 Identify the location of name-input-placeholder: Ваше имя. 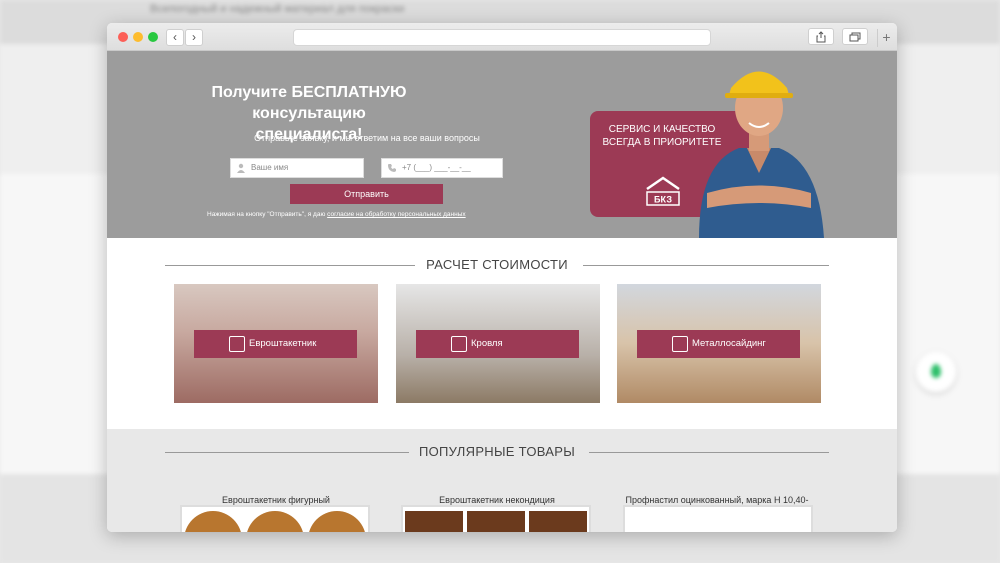
(270, 167).